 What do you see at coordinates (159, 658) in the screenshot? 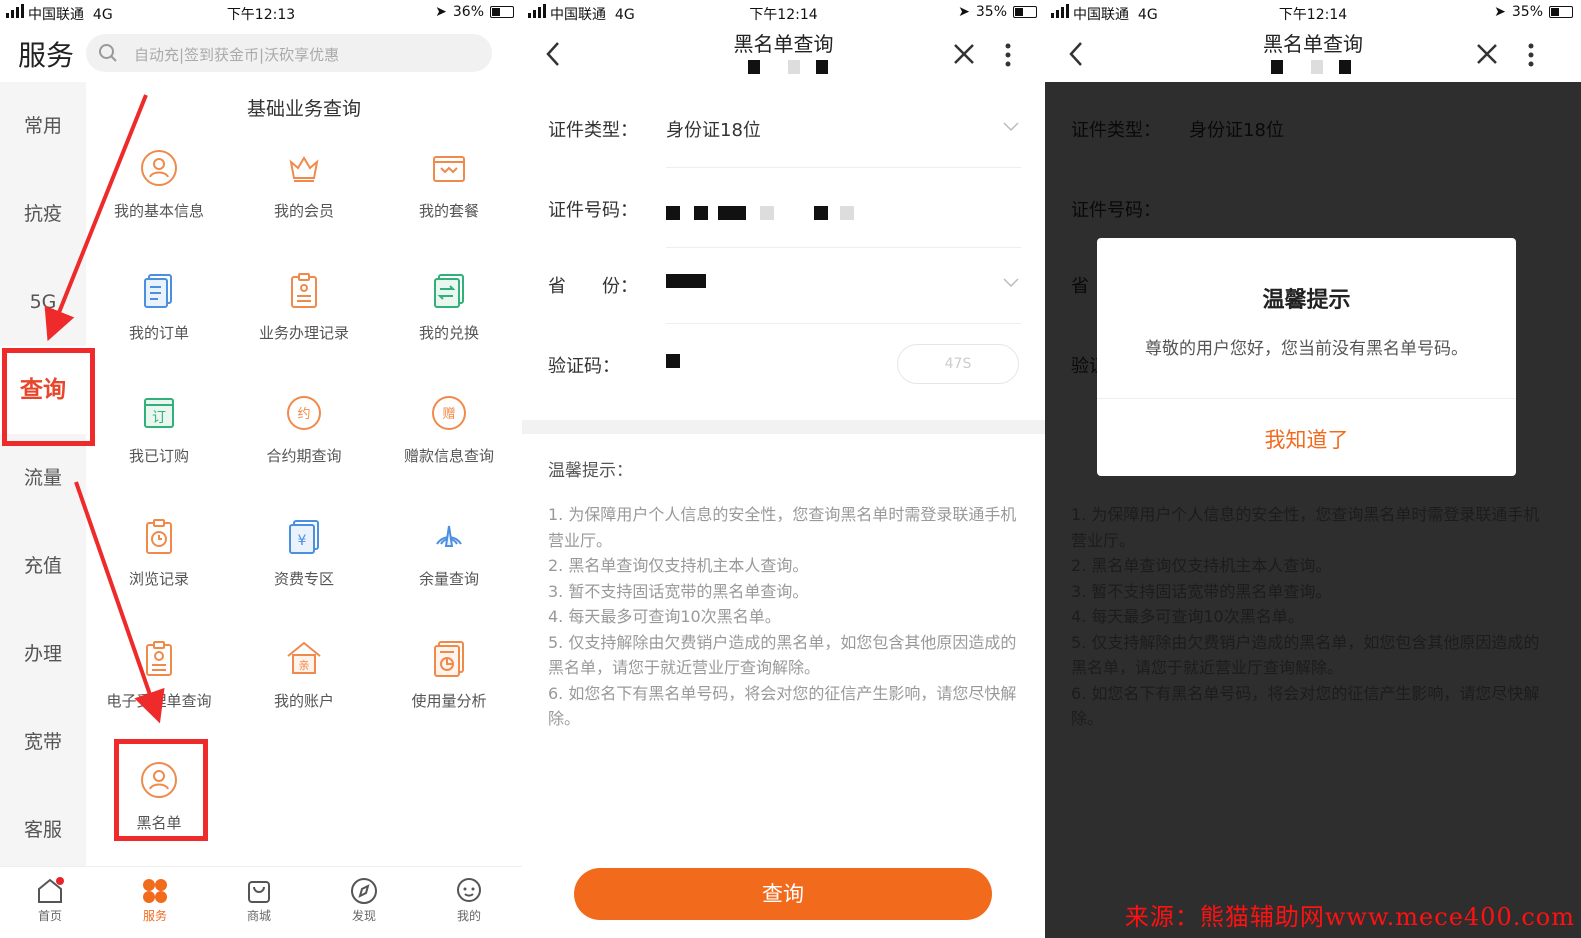
I see `e-receipt-icon` at bounding box center [159, 658].